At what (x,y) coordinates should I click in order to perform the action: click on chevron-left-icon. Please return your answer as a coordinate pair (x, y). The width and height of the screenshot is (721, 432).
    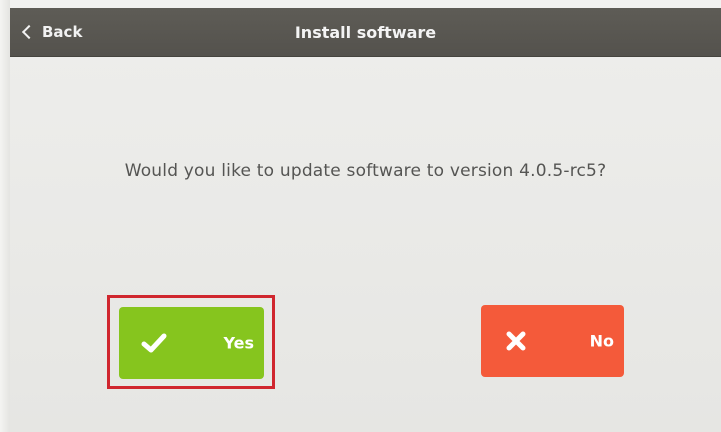
    Looking at the image, I should click on (29, 32).